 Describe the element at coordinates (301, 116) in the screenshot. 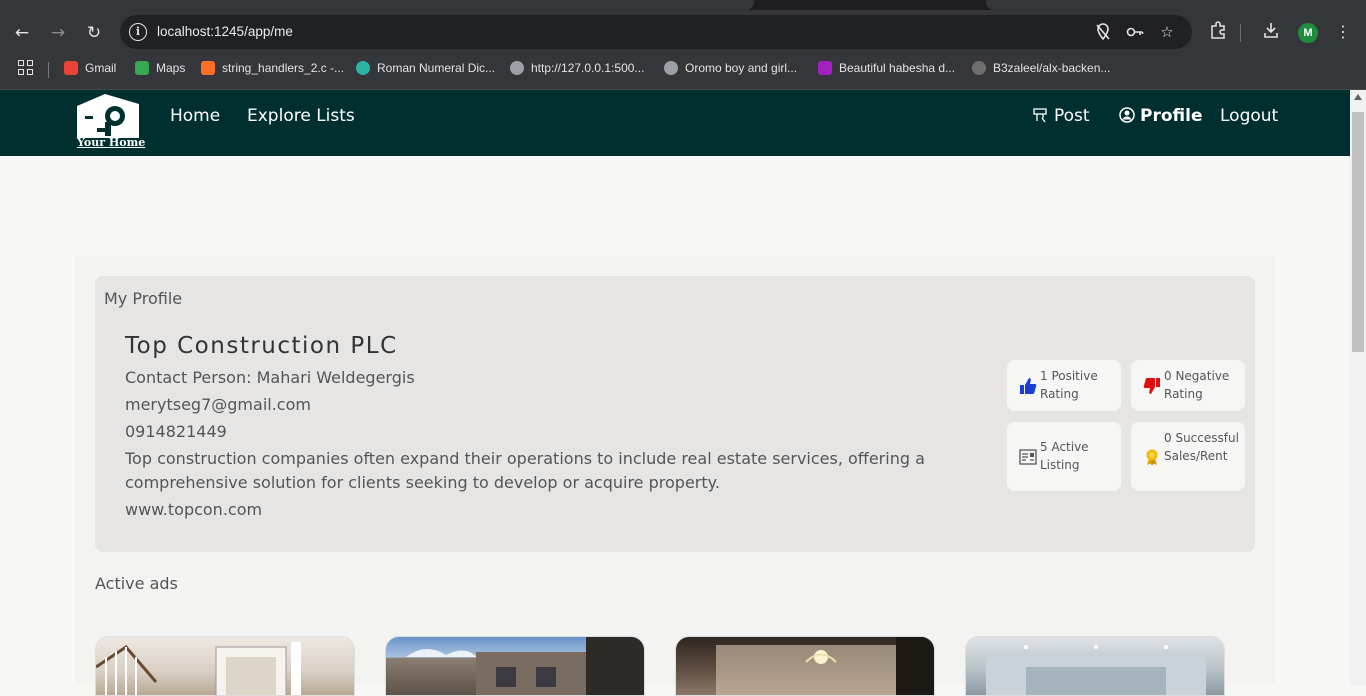

I see `nav-explore-lists: Explore Lists` at that location.